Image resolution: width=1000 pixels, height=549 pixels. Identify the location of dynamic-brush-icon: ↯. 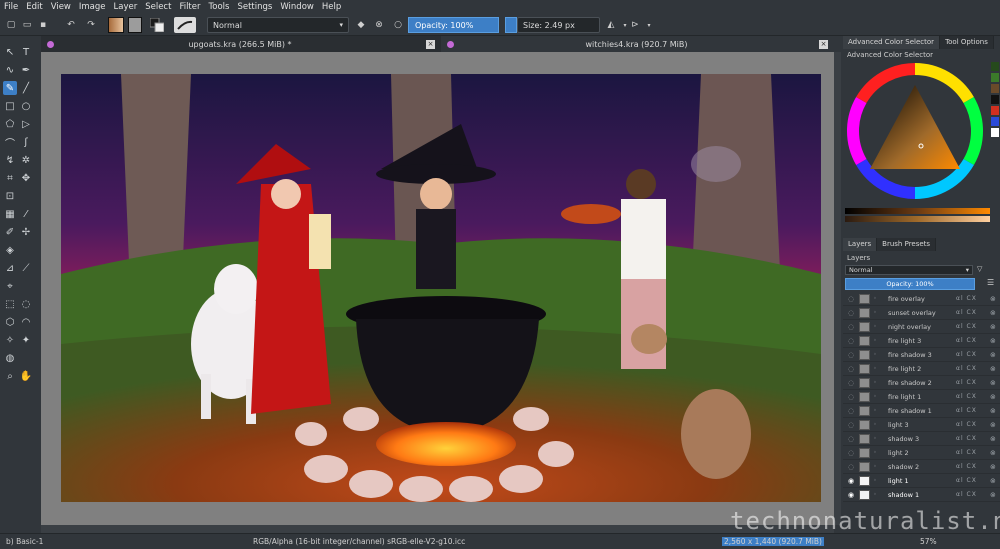
(10, 160).